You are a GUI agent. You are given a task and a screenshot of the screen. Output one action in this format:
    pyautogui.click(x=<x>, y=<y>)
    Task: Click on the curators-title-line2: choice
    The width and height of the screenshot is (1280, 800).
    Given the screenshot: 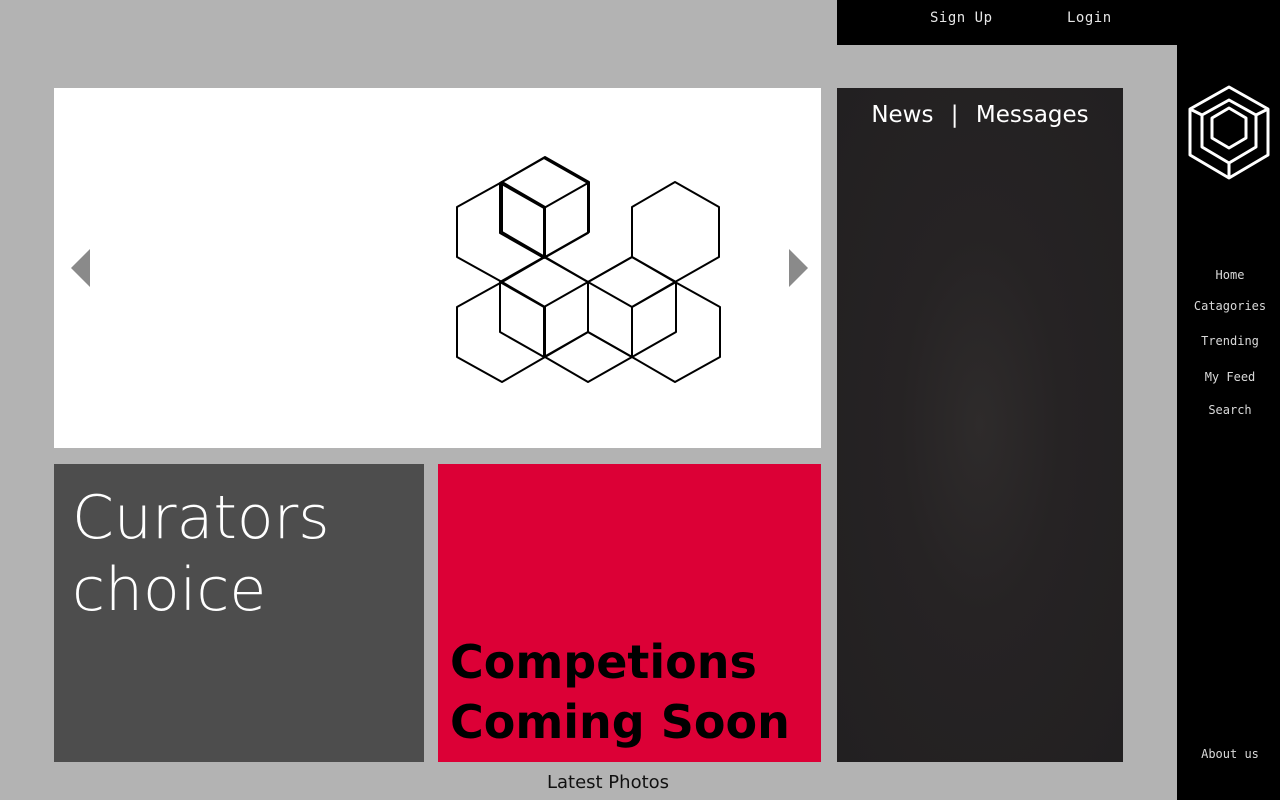 What is the action you would take?
    pyautogui.click(x=169, y=590)
    